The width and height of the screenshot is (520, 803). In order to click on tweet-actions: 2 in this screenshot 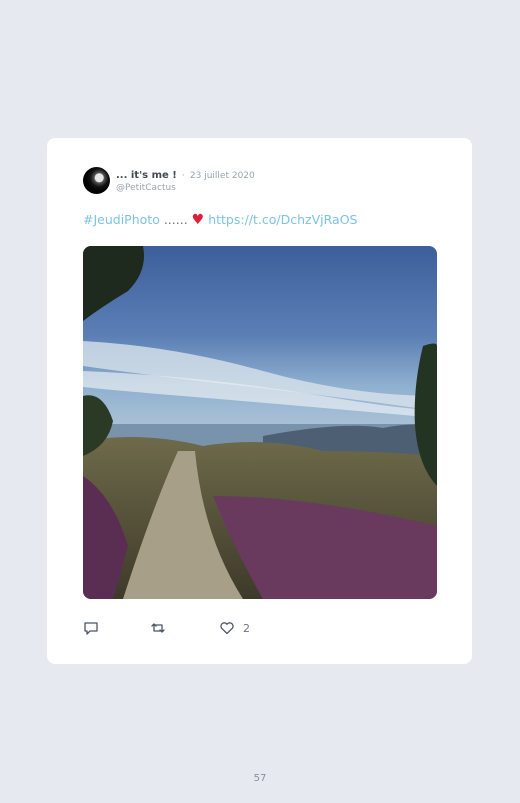, I will do `click(233, 628)`.